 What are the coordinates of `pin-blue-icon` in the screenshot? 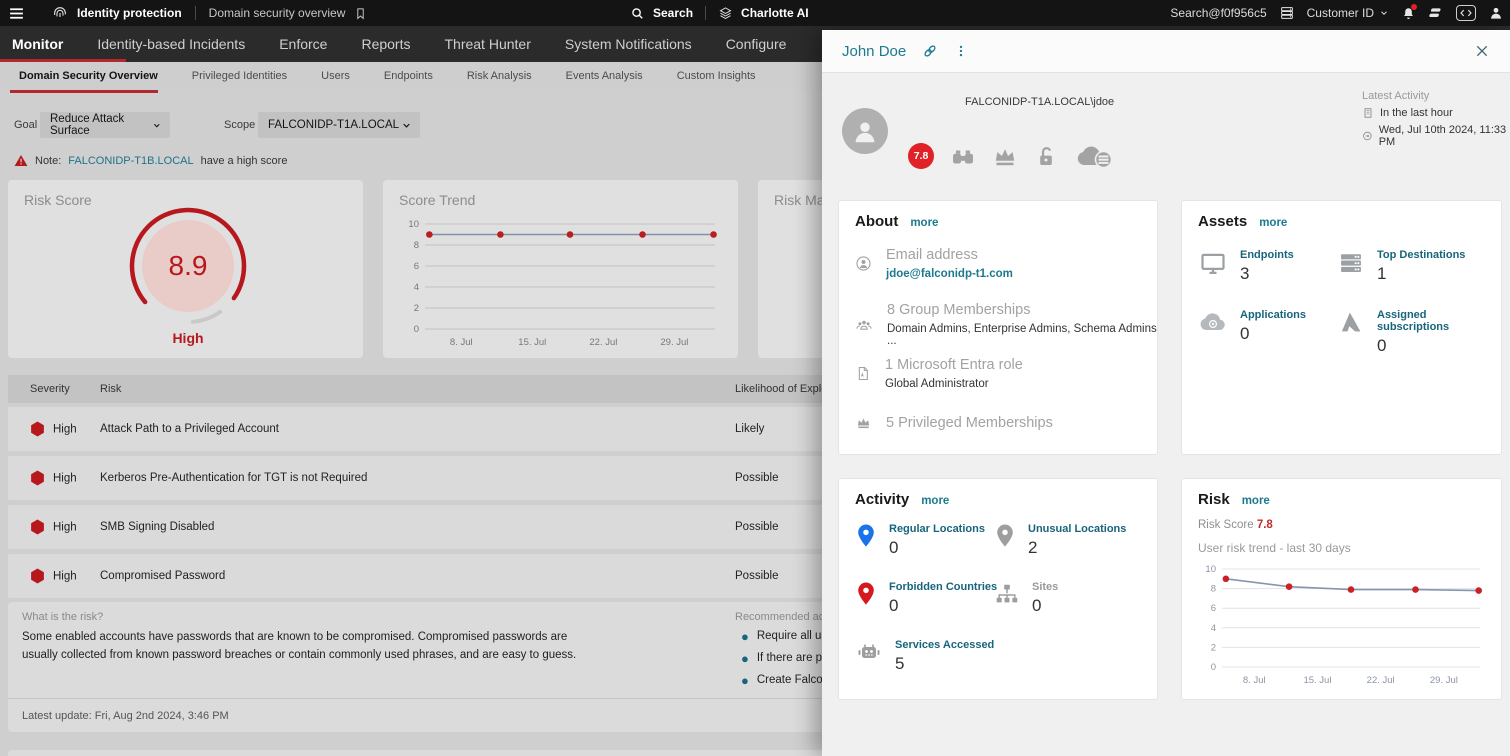 It's located at (866, 536).